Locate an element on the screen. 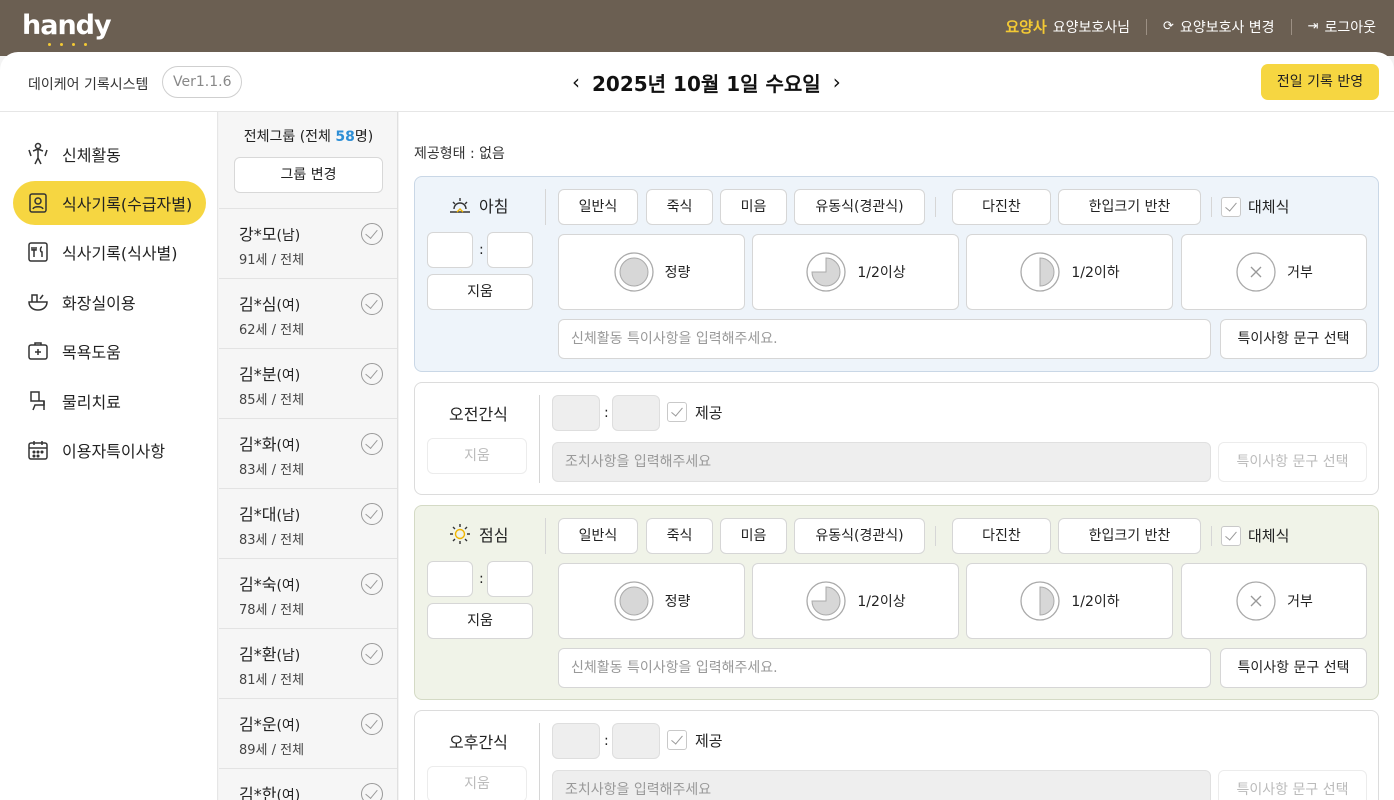  logout-button: ⇥ 로그아웃 is located at coordinates (1342, 27).